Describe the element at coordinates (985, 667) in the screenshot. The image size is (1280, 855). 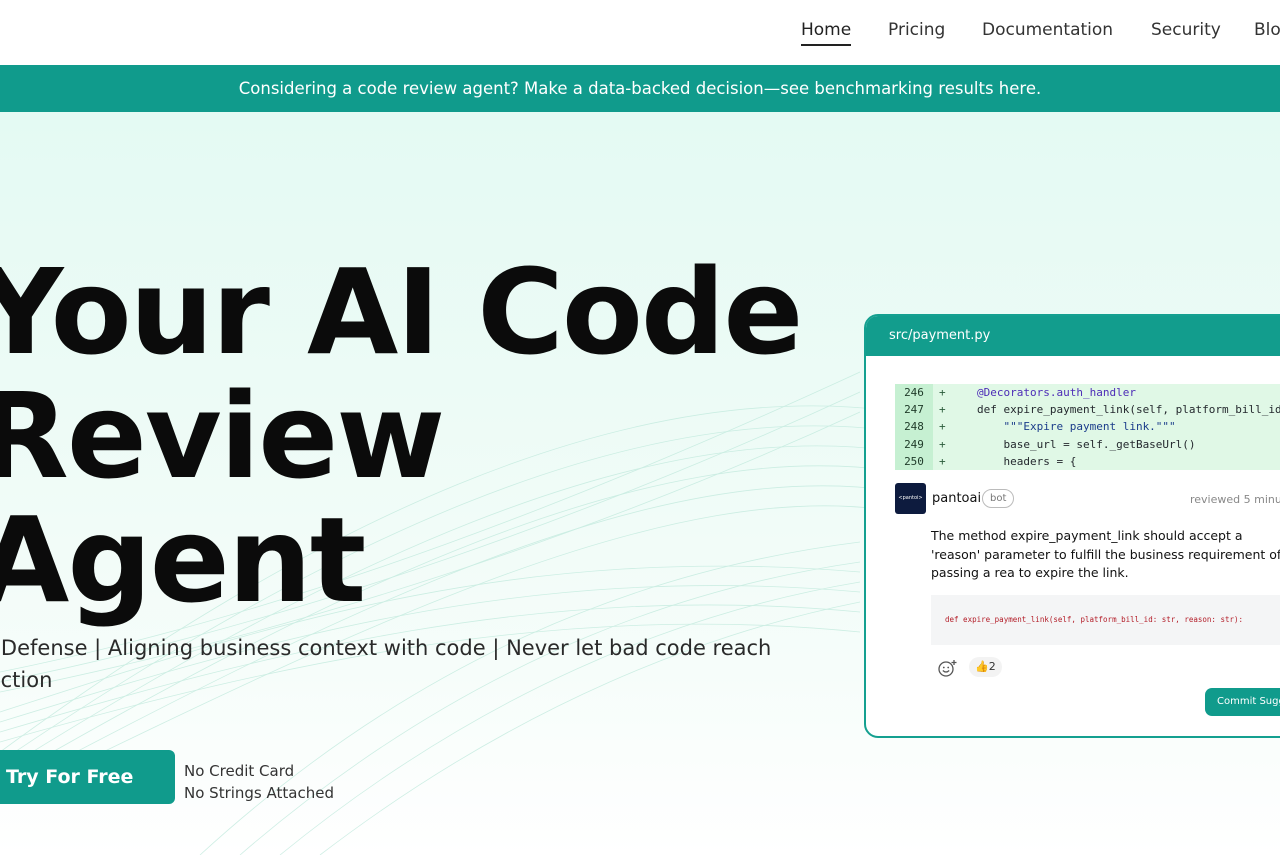
I see `thumbs-up-reaction: 👍2` at that location.